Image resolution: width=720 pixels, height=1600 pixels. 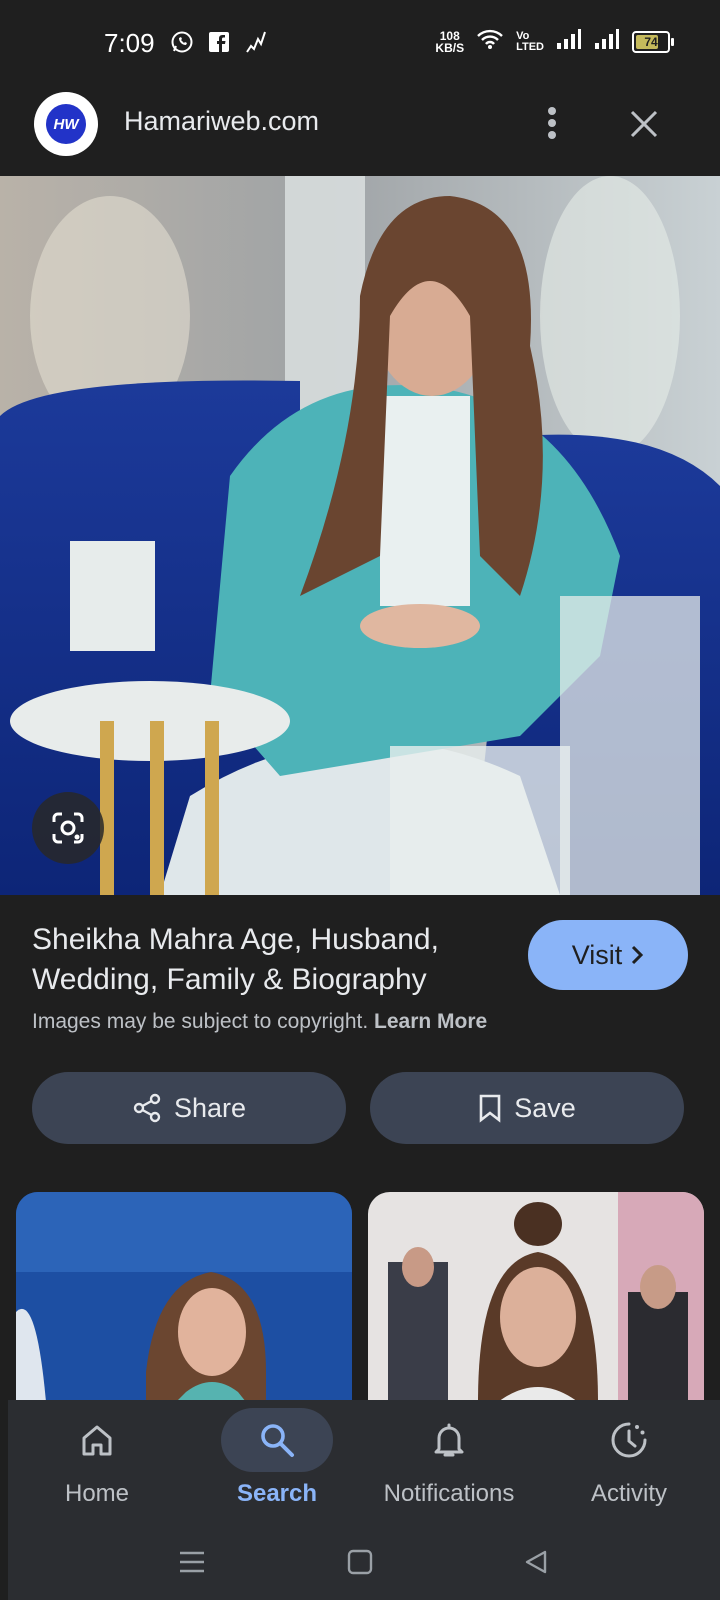 I want to click on home-system-button, so click(x=360, y=1562).